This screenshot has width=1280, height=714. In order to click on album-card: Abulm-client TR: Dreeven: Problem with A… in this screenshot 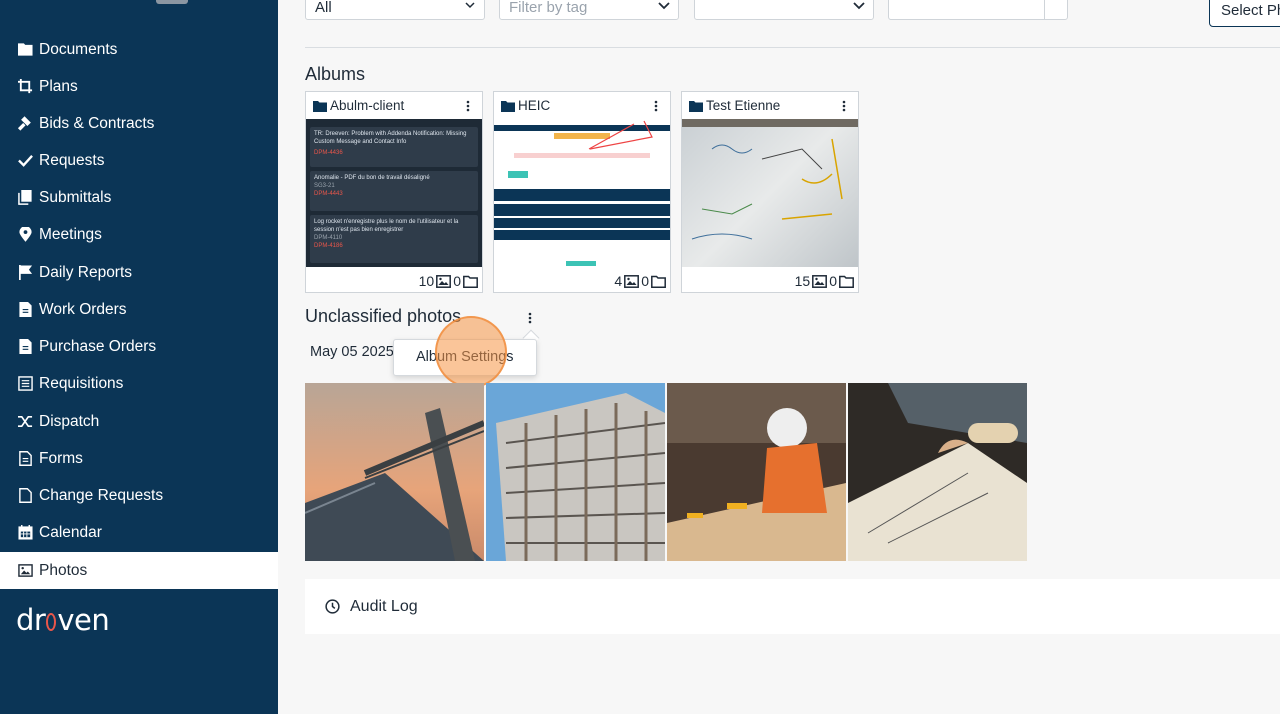, I will do `click(394, 192)`.